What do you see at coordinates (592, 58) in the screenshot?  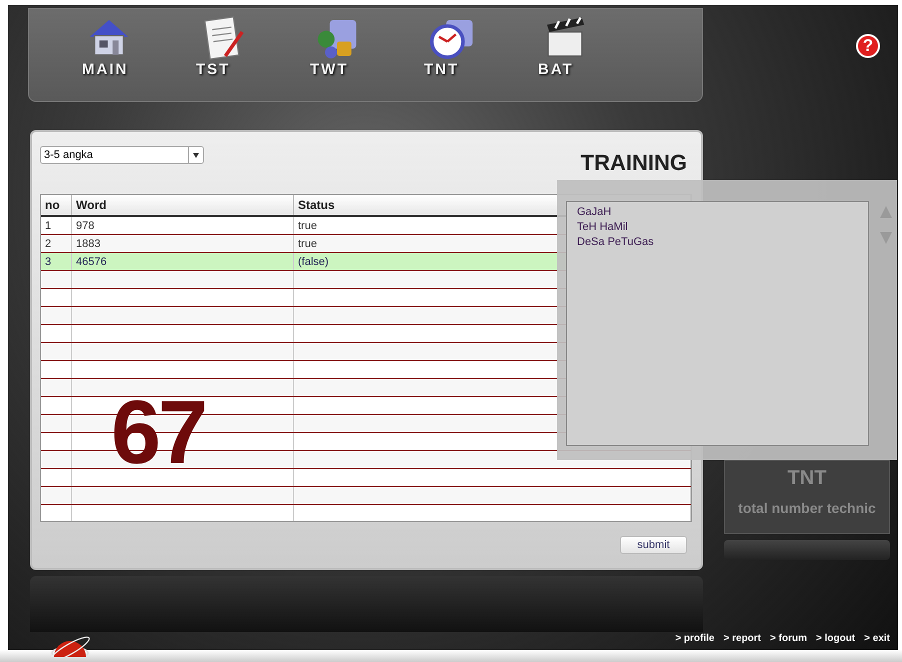 I see `nav-tab: BAT` at bounding box center [592, 58].